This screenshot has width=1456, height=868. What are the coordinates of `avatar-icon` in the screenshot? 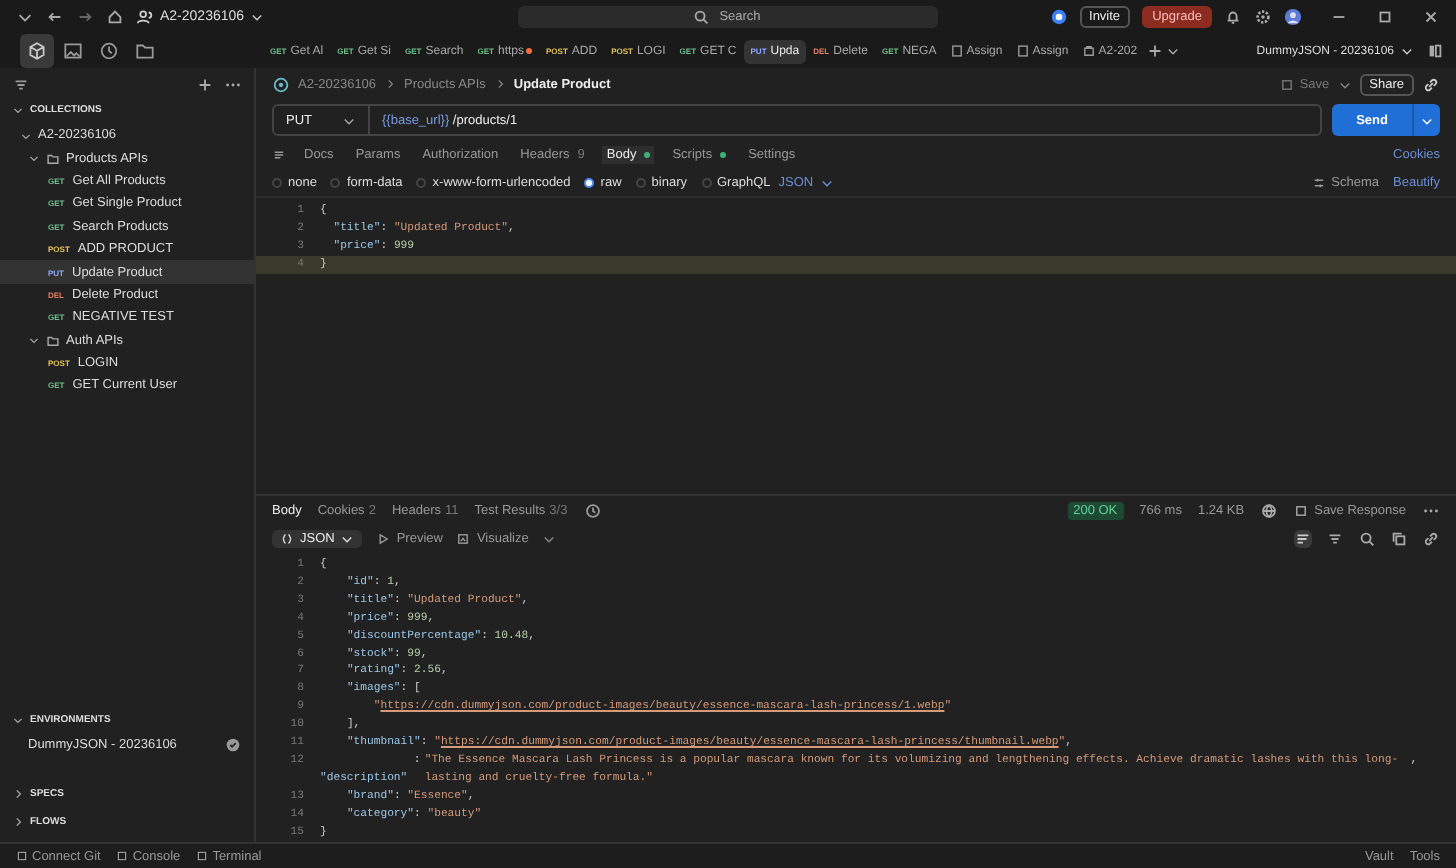 It's located at (1293, 17).